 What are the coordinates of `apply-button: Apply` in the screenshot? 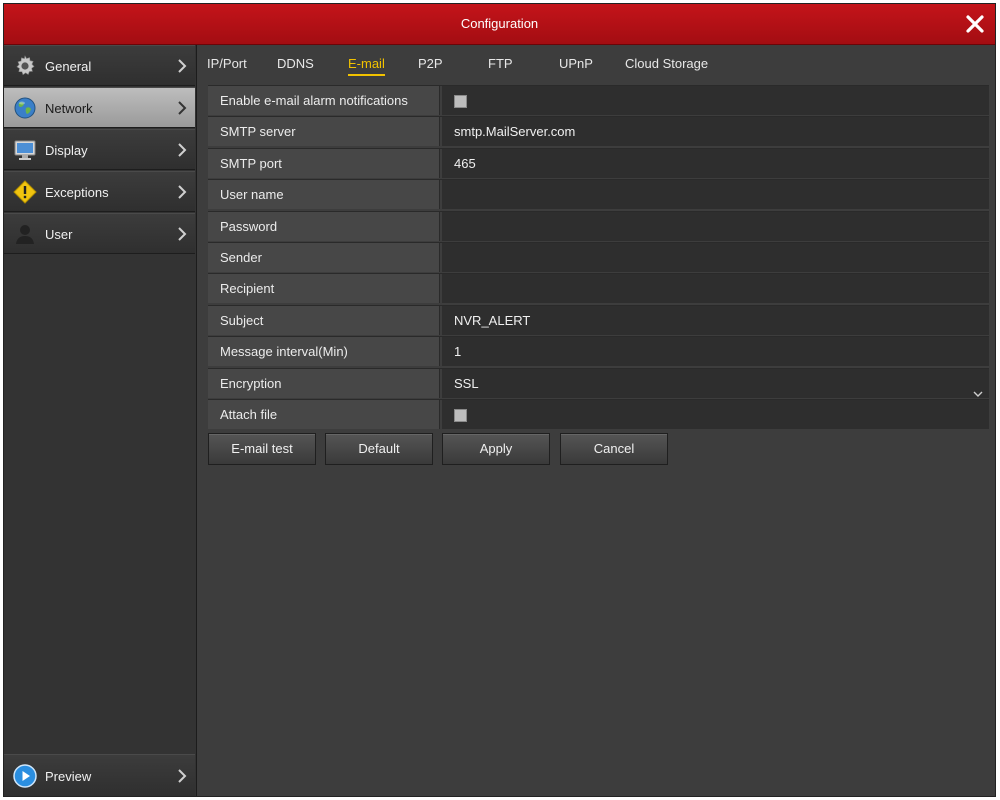 It's located at (496, 449).